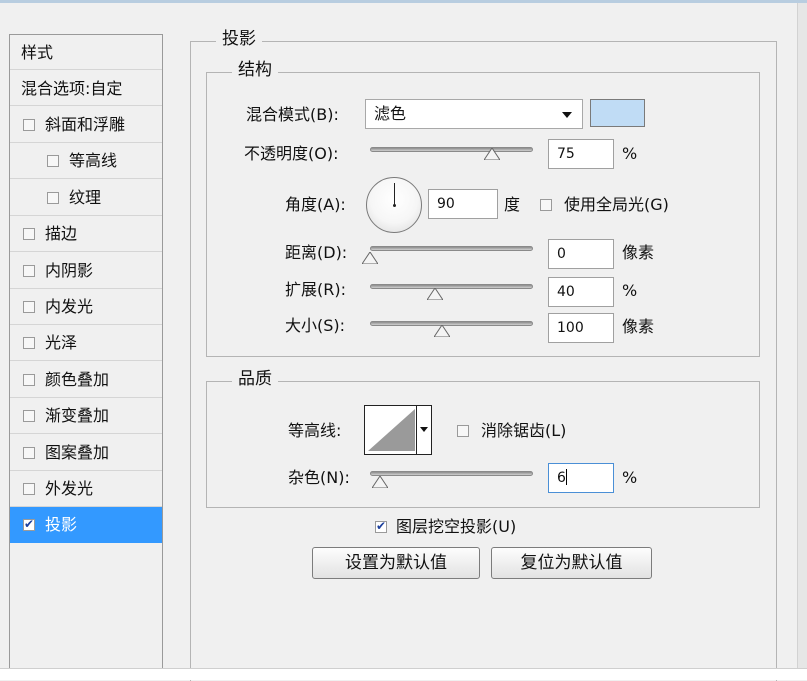 This screenshot has width=807, height=681. I want to click on set-default-button-label: 设置为默认值, so click(396, 563).